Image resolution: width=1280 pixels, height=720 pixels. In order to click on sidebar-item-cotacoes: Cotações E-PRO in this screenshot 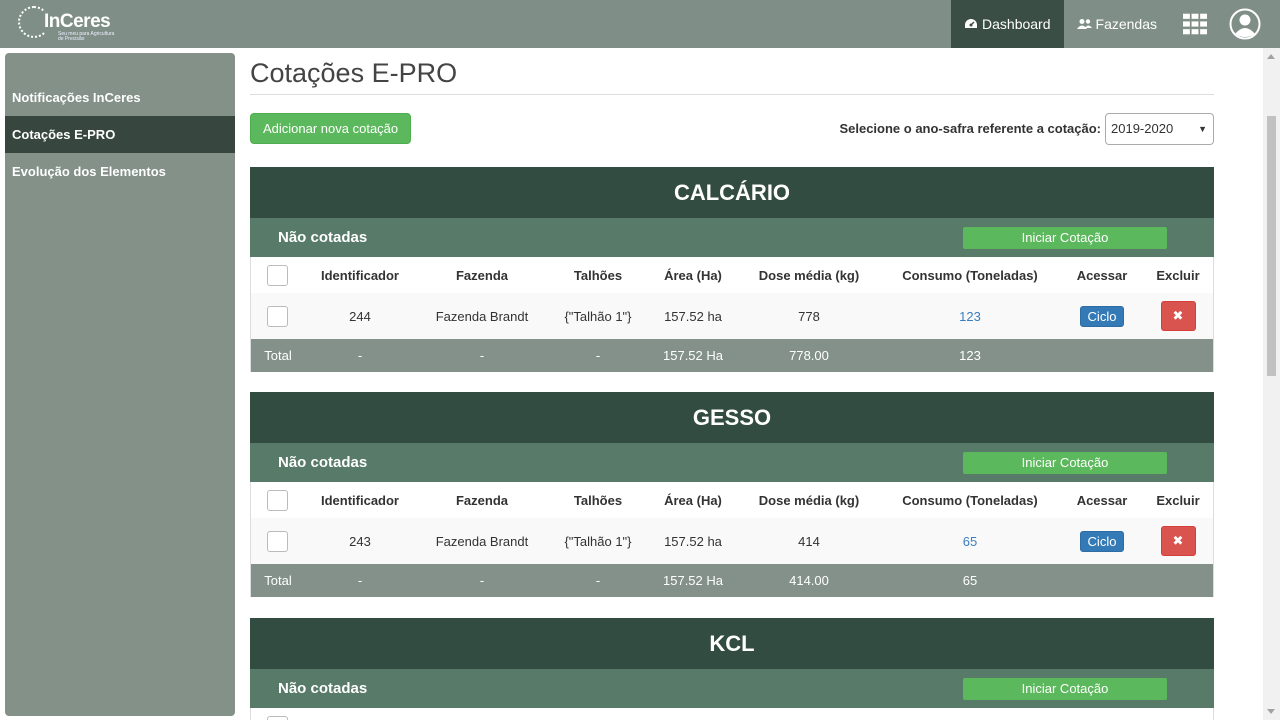, I will do `click(120, 134)`.